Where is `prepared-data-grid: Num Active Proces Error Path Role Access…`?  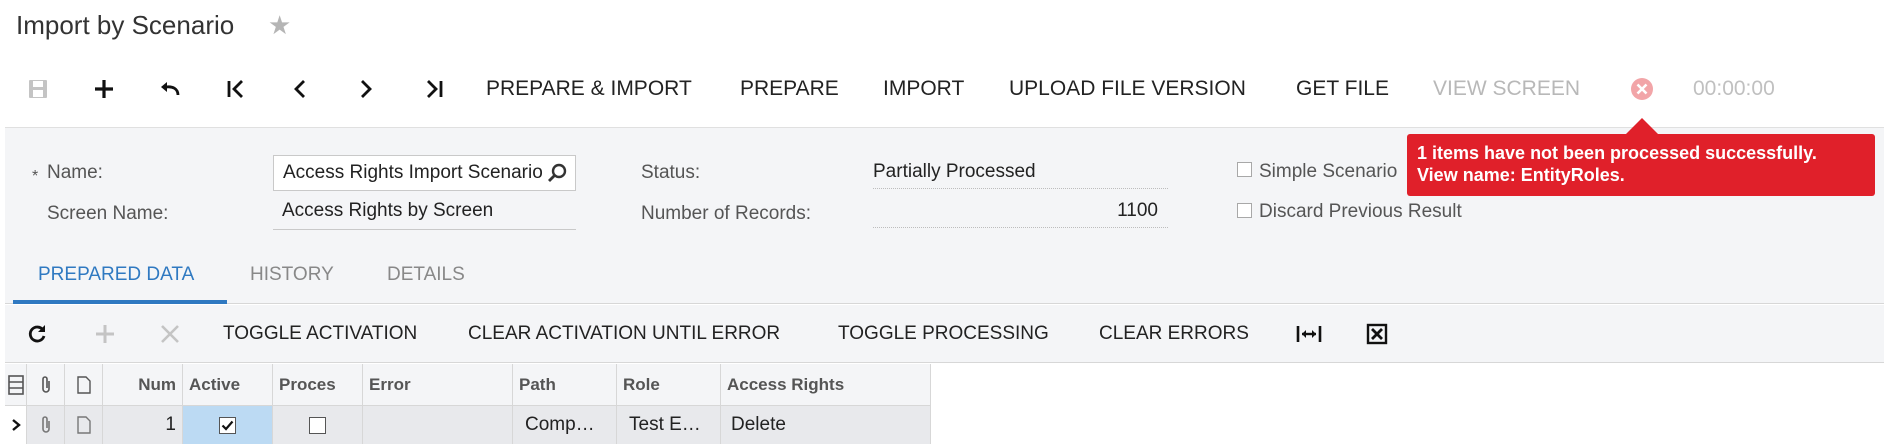
prepared-data-grid: Num Active Proces Error Path Role Access… is located at coordinates (468, 404).